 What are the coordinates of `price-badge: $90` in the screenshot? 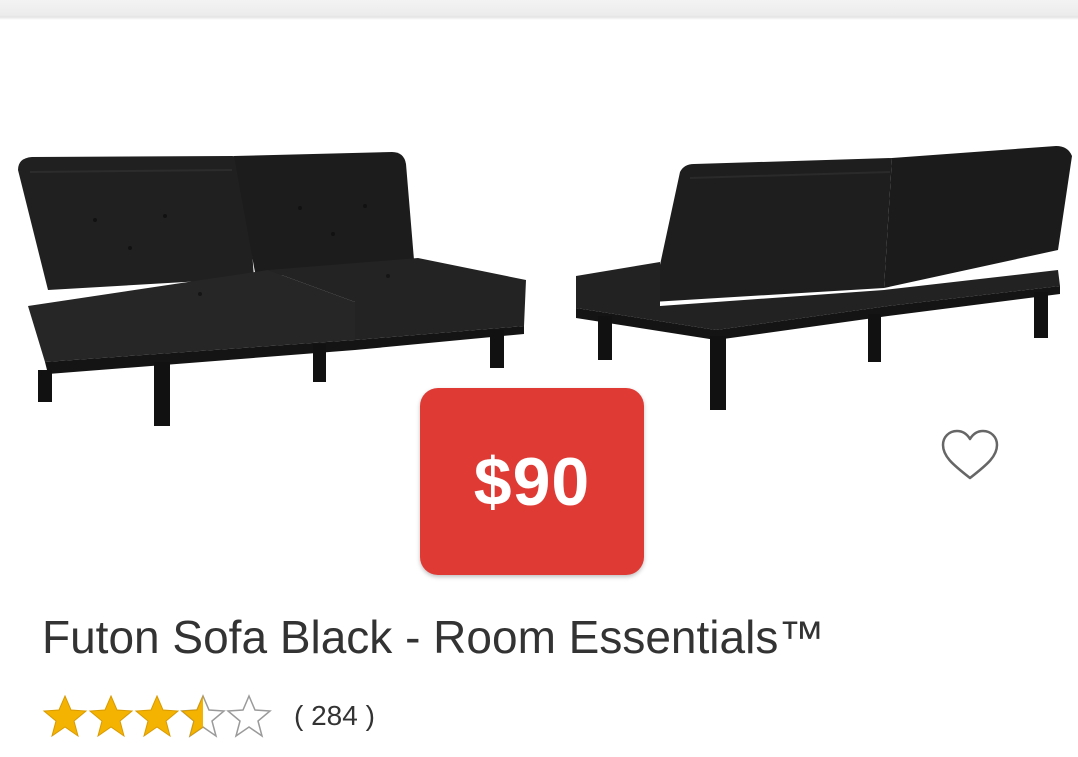 It's located at (532, 481).